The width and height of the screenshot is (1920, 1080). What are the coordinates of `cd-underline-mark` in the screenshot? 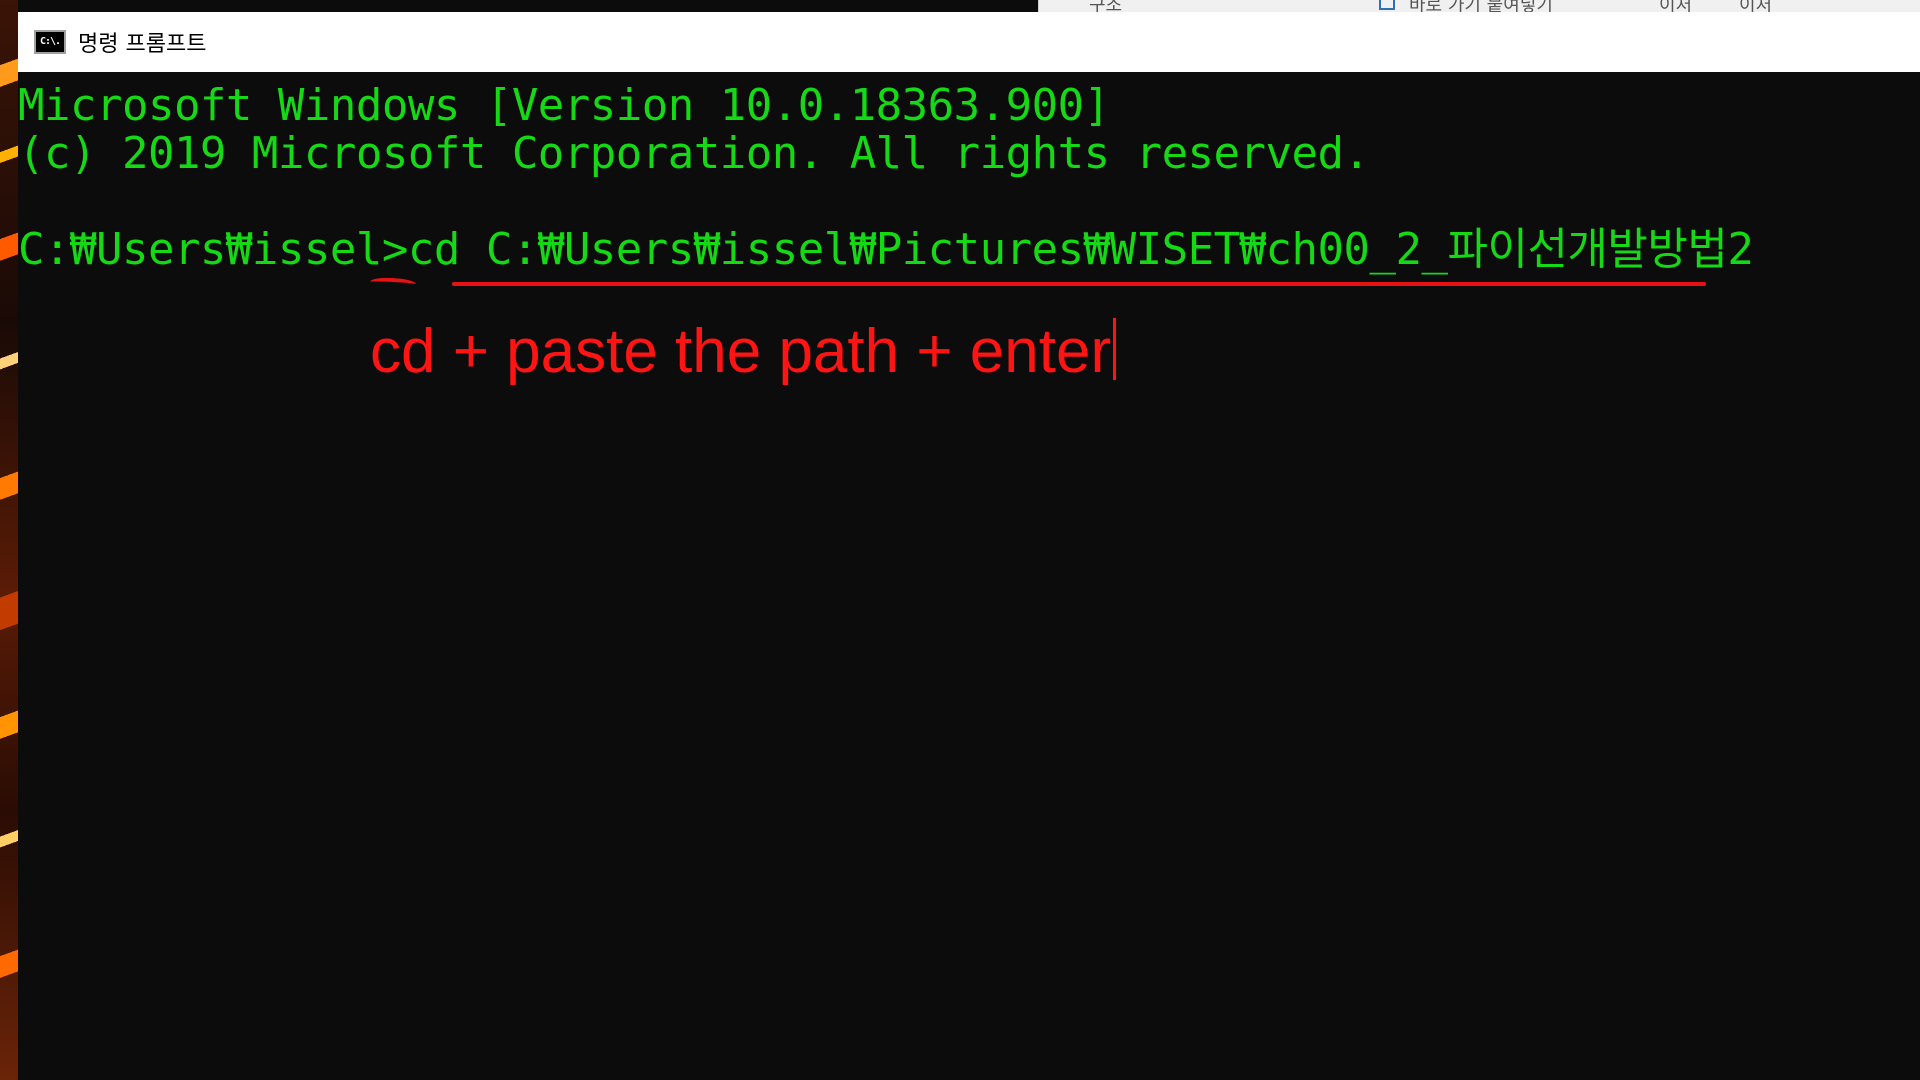 It's located at (393, 283).